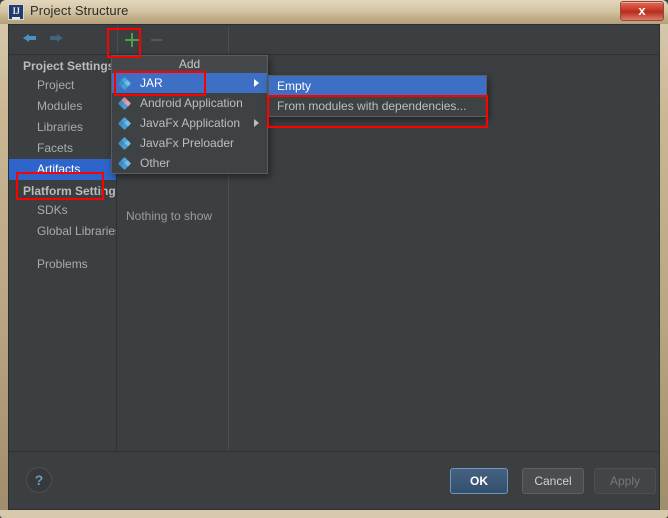 Image resolution: width=668 pixels, height=518 pixels. I want to click on sidebar-item-modules: Modules, so click(62, 106).